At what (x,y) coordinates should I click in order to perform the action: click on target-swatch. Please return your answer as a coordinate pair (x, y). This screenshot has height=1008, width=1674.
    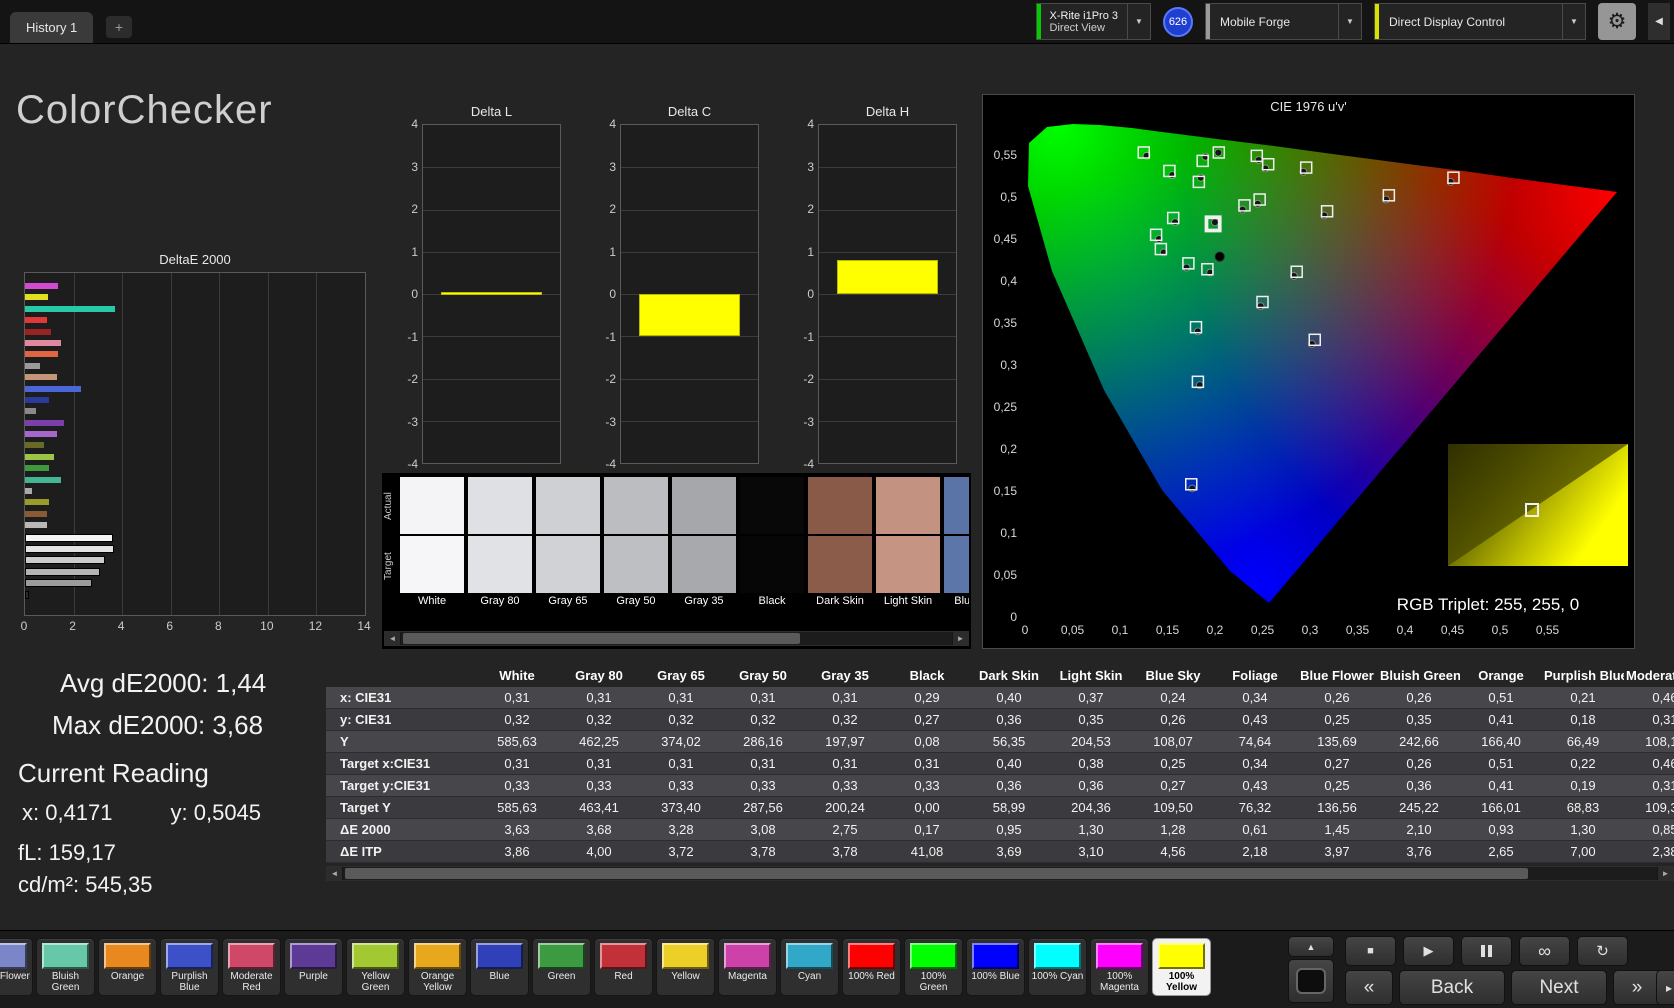
    Looking at the image, I should click on (908, 564).